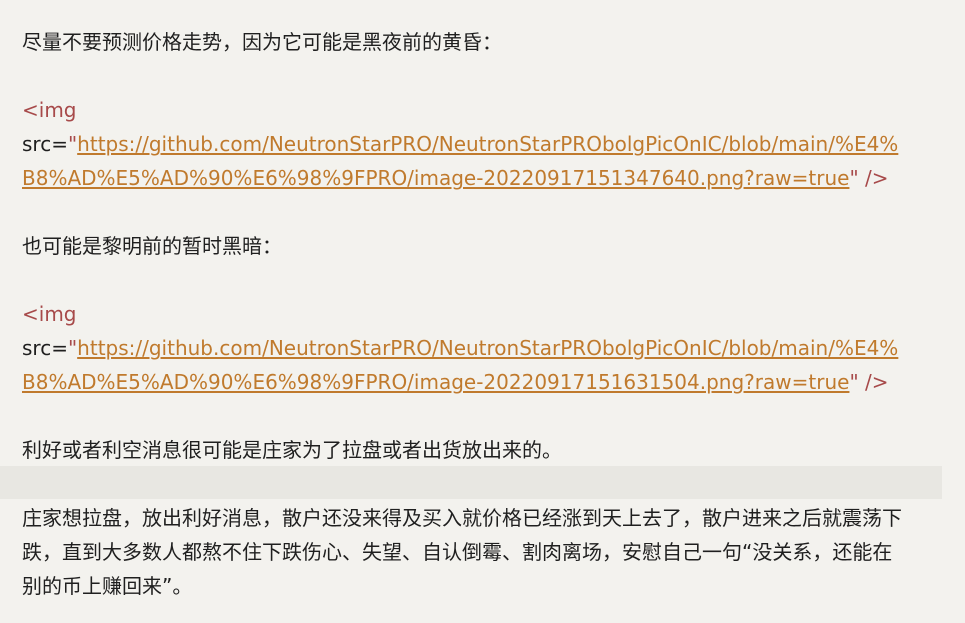 The height and width of the screenshot is (623, 965). What do you see at coordinates (262, 42) in the screenshot?
I see `paragraph-1: 尽量不要预测价格走势，因为它可能是黑夜前的黄昏：` at bounding box center [262, 42].